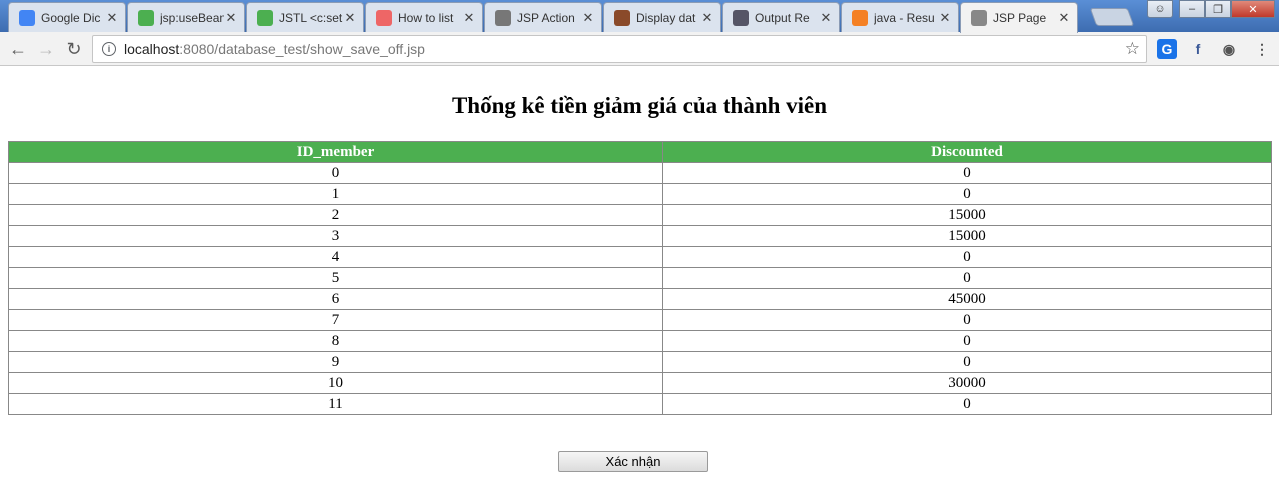 The image size is (1279, 490). I want to click on new-tab-button, so click(1112, 17).